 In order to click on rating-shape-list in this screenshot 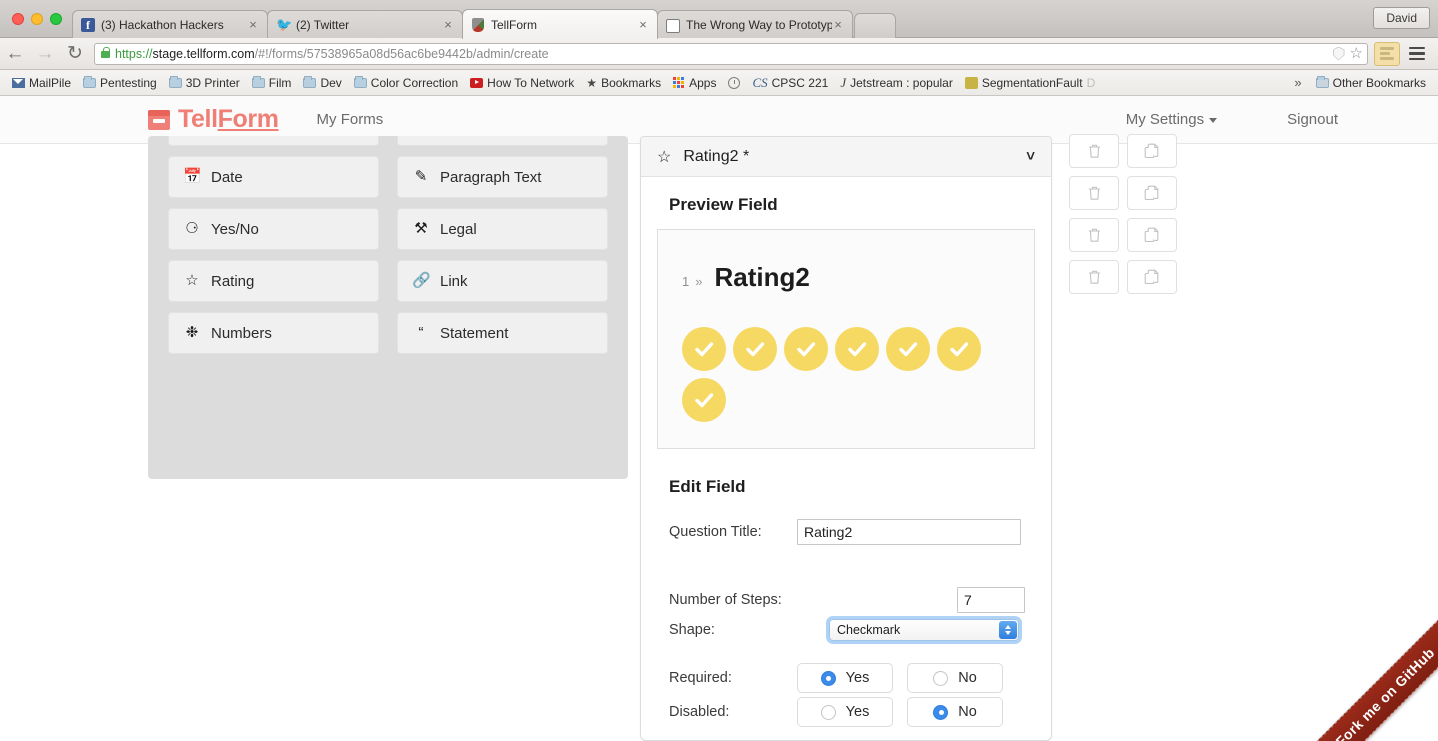, I will do `click(847, 374)`.